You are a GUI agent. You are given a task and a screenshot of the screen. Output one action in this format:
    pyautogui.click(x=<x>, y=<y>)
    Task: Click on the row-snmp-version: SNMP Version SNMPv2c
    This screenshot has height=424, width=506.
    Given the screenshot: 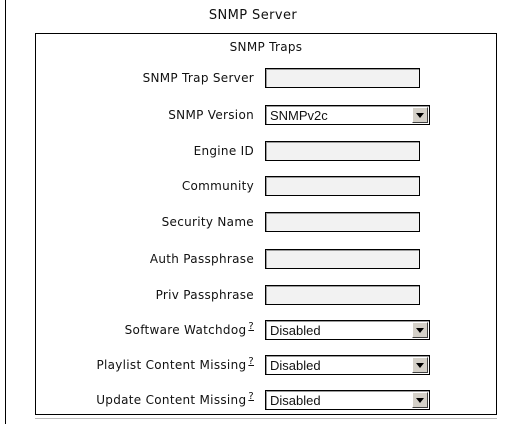 What is the action you would take?
    pyautogui.click(x=267, y=116)
    